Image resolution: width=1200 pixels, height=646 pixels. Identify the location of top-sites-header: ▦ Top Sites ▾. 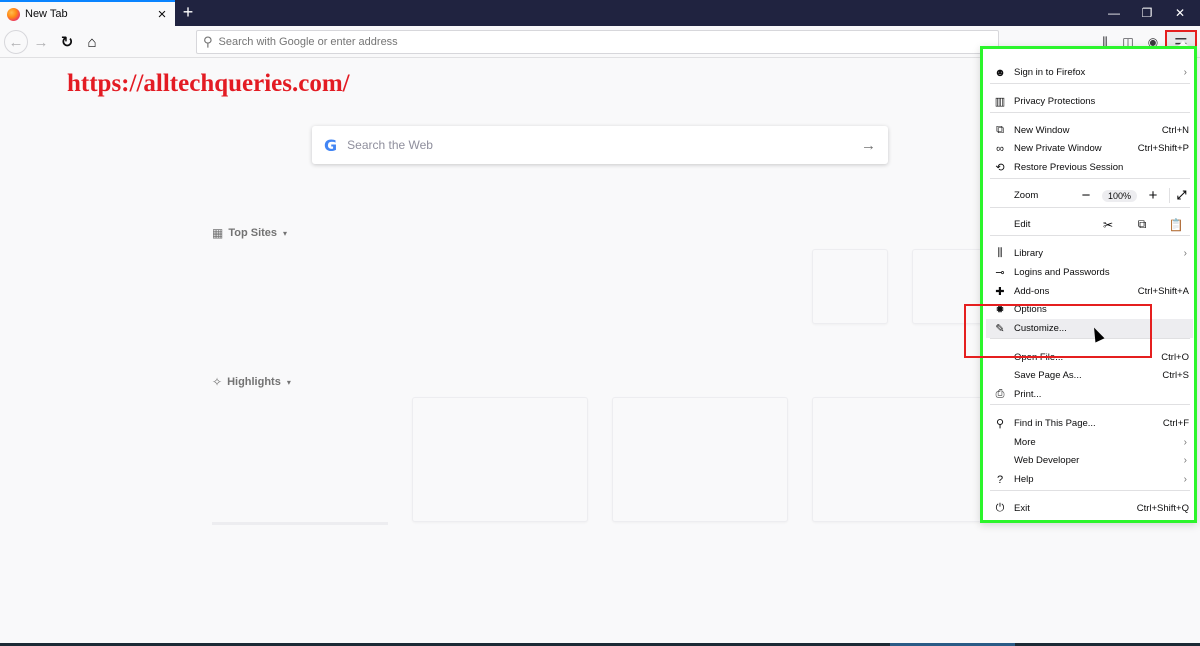
(249, 233).